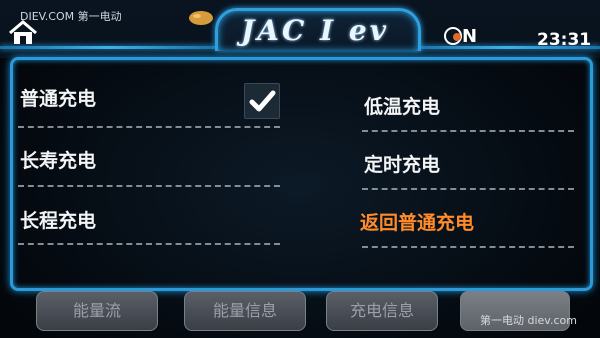 The height and width of the screenshot is (338, 600). What do you see at coordinates (107, 47) in the screenshot?
I see `header-line-left` at bounding box center [107, 47].